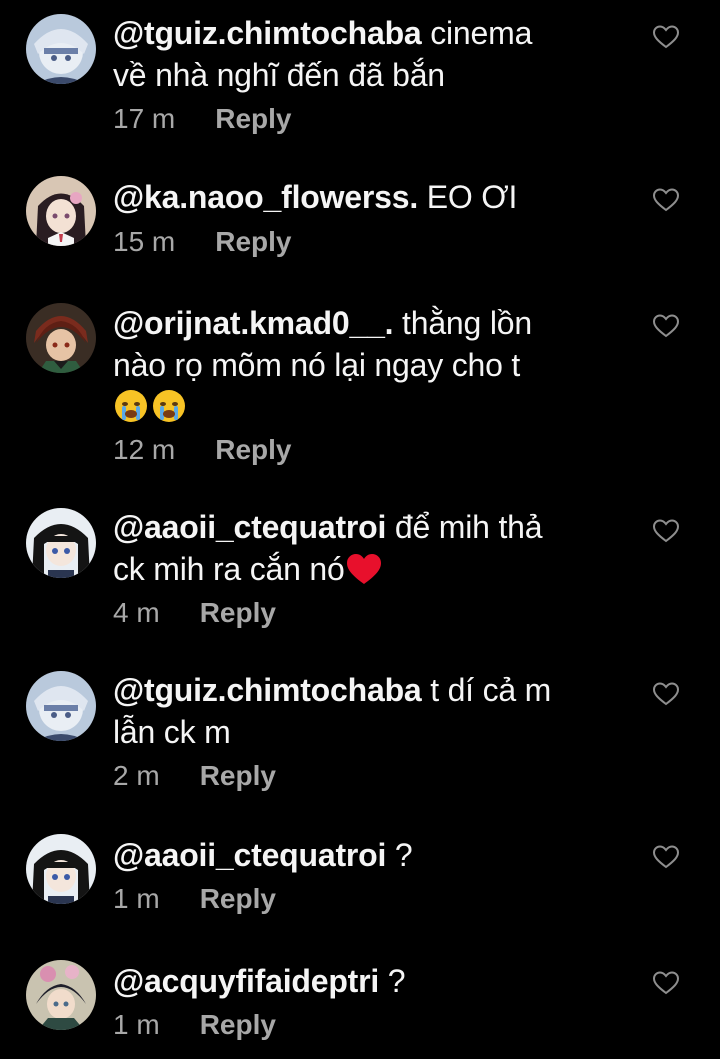 The image size is (720, 1059). I want to click on comment-time: 4 m, so click(136, 612).